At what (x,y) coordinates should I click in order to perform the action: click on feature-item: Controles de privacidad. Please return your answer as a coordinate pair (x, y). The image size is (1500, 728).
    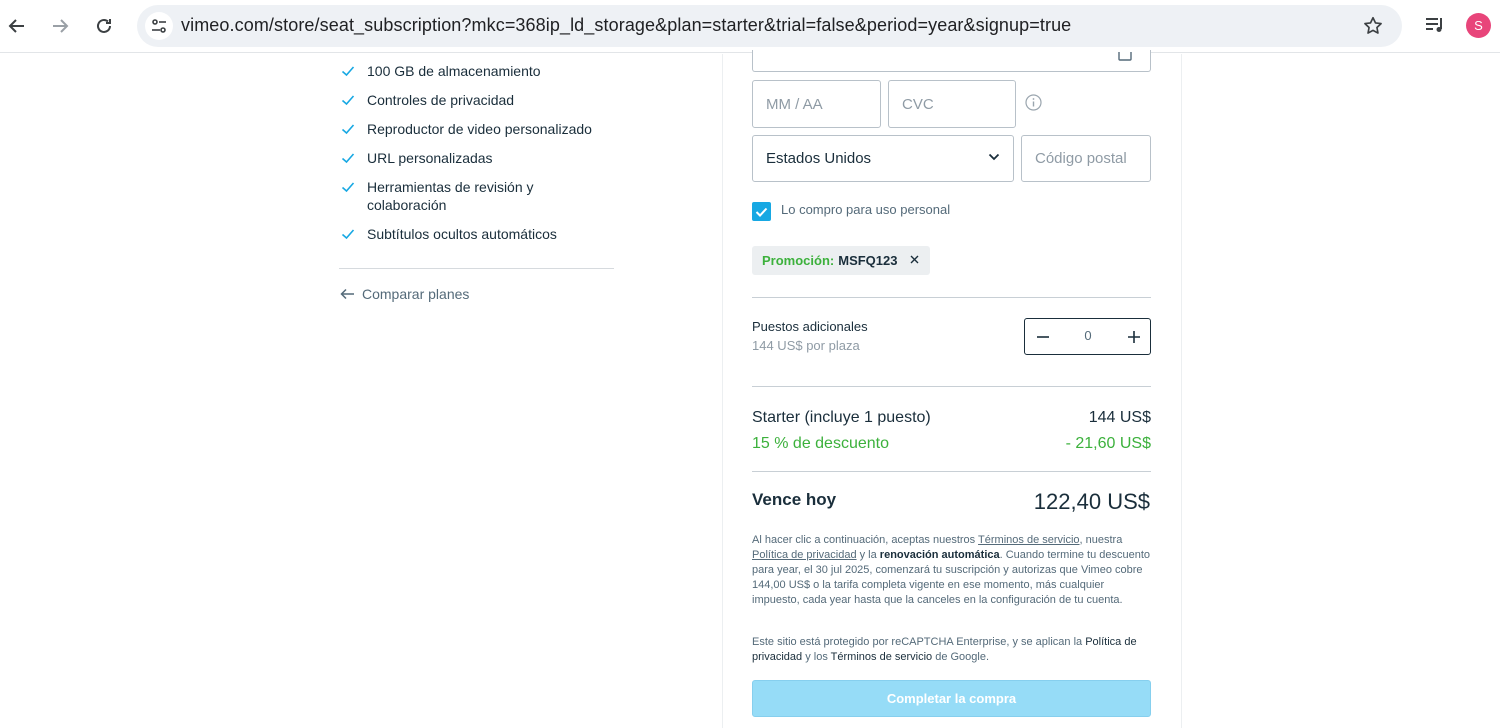
    Looking at the image, I should click on (477, 100).